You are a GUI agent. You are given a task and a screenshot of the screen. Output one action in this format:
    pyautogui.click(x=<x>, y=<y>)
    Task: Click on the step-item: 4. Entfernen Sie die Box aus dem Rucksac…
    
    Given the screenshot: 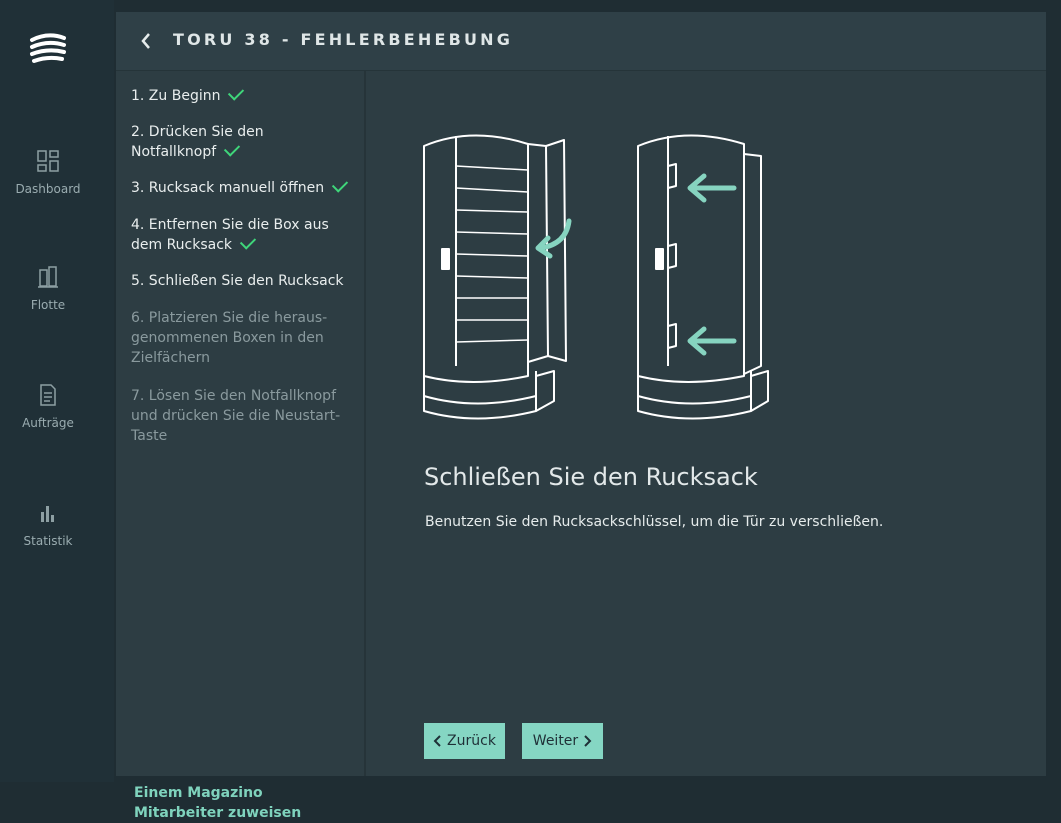 What is the action you would take?
    pyautogui.click(x=243, y=235)
    